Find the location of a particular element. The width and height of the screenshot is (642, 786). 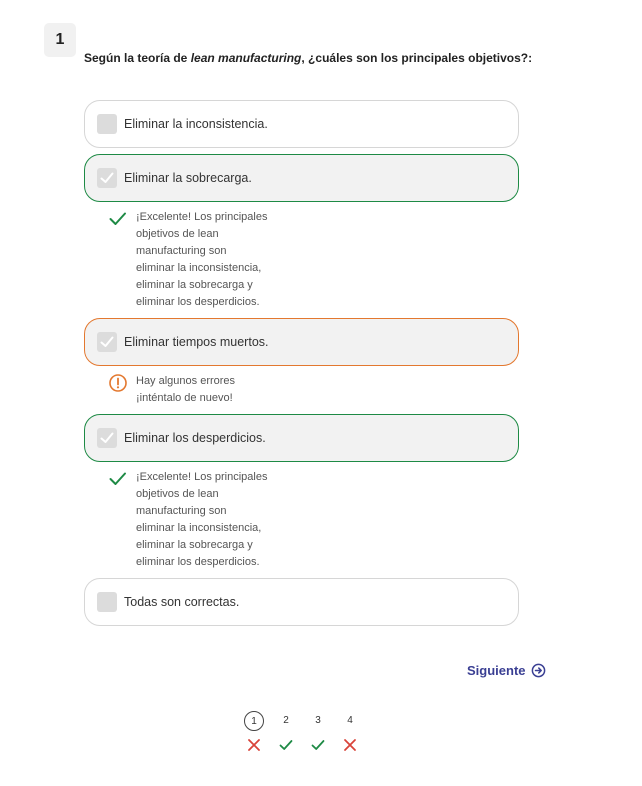

alert-circle-icon is located at coordinates (118, 383).